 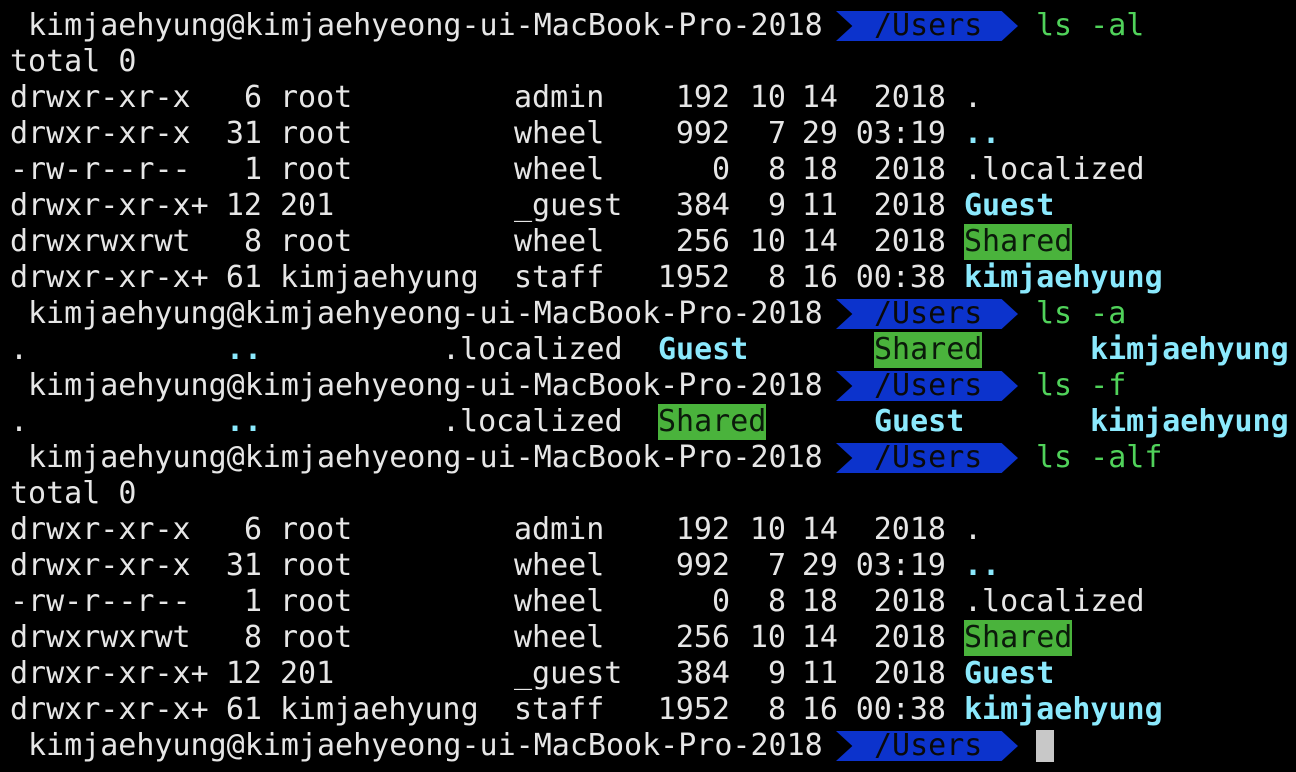 I want to click on file-size: 992, so click(x=702, y=133).